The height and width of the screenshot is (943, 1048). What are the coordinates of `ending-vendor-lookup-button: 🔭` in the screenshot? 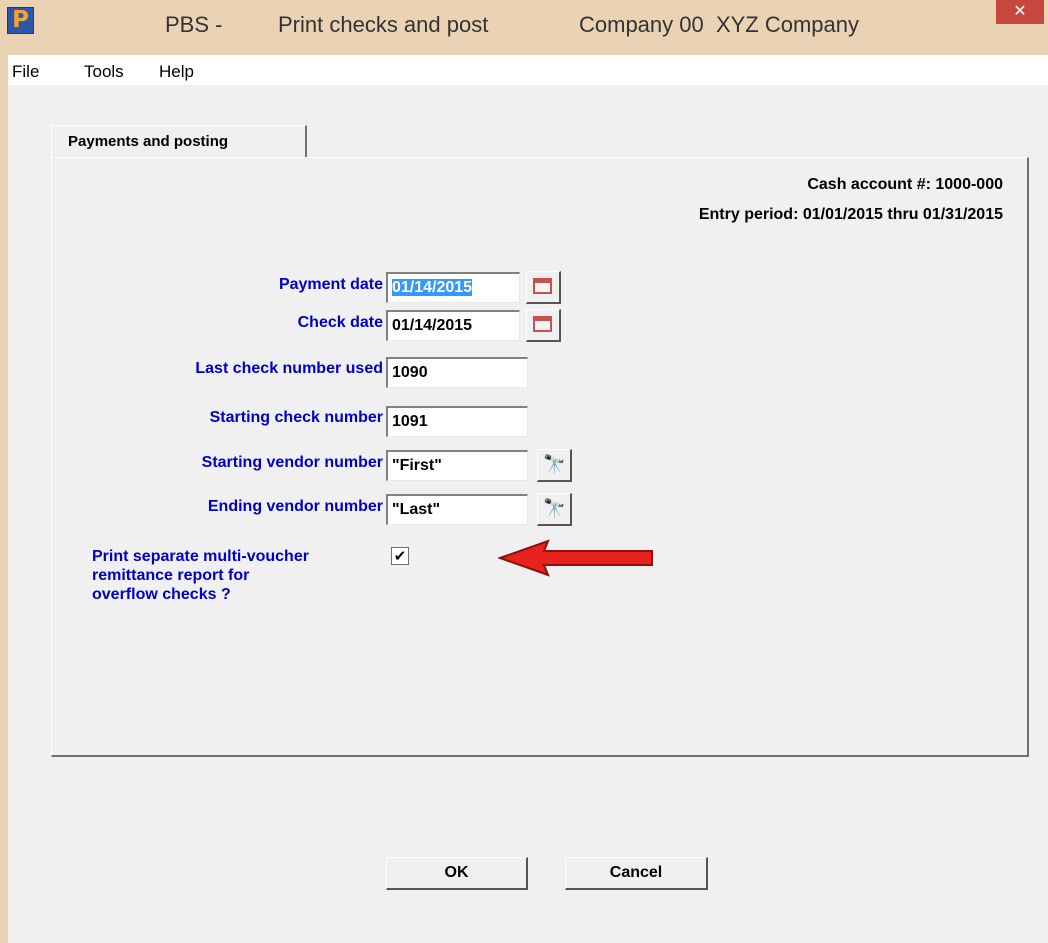 It's located at (554, 509).